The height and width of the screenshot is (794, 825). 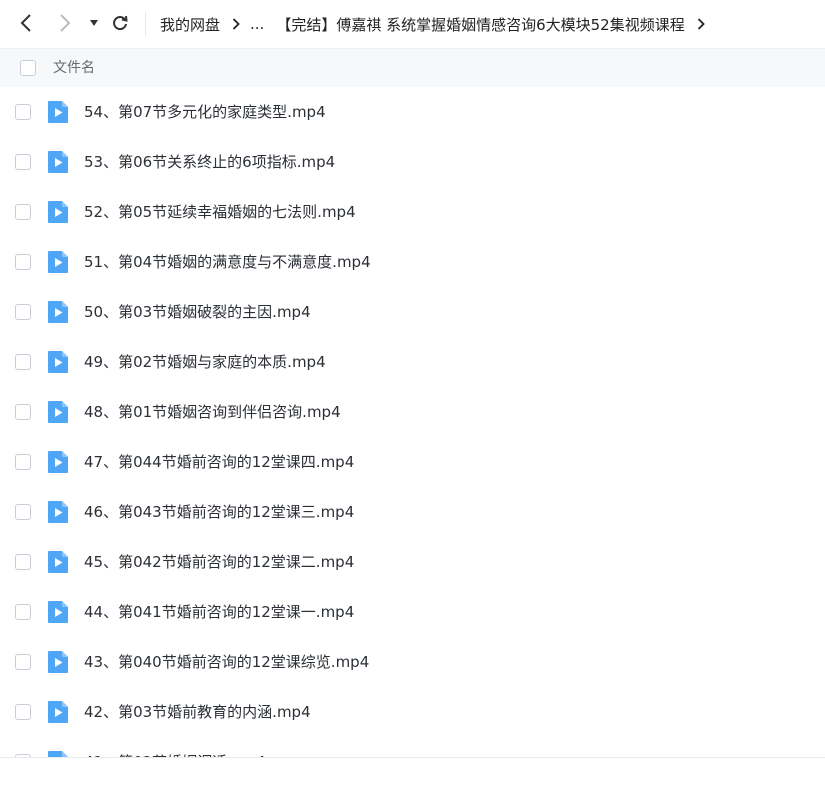 I want to click on breadcrumb: 我的网盘 ... 【完结】傅嘉祺 系统掌握婚姻情感咨询6大模块52集视频课程, so click(x=437, y=24).